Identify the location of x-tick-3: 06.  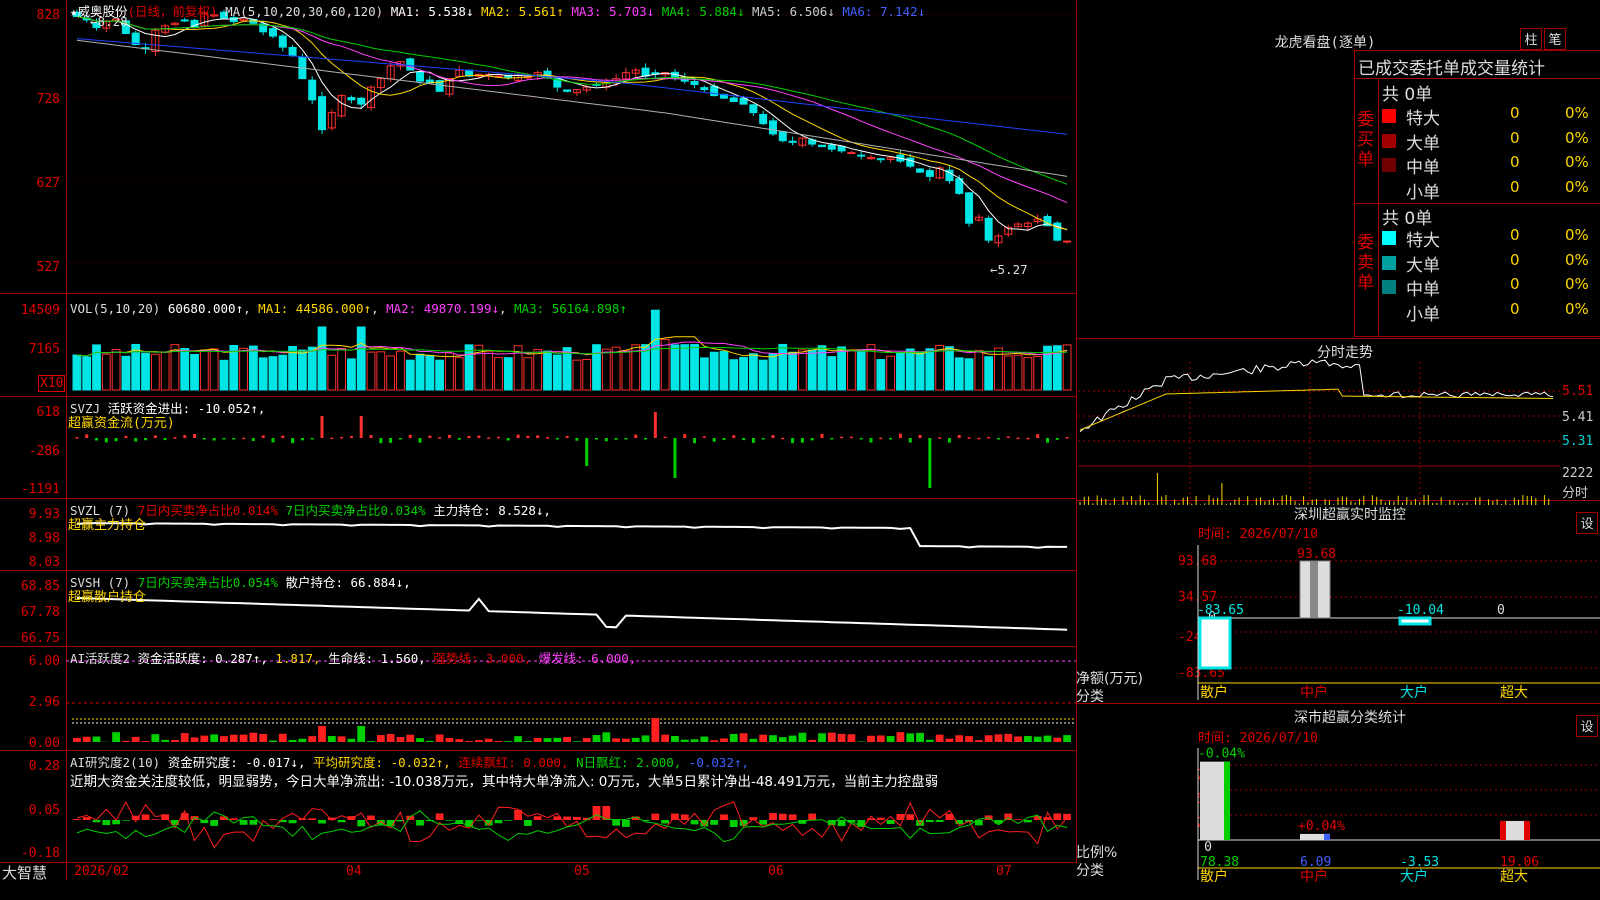
(776, 871).